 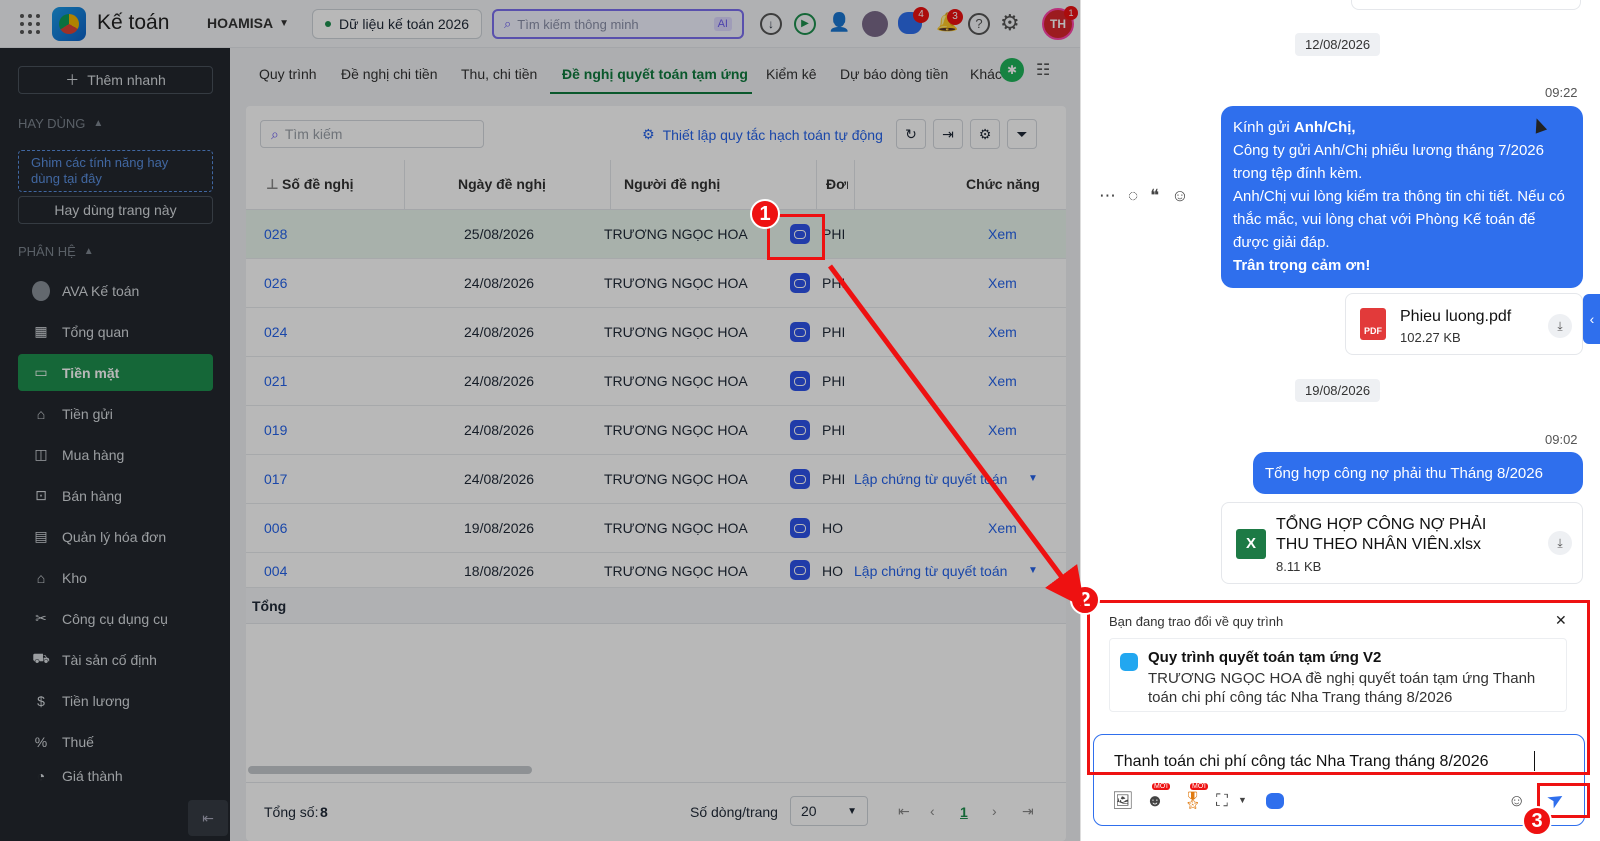 I want to click on refresh-button: ↻, so click(x=911, y=134).